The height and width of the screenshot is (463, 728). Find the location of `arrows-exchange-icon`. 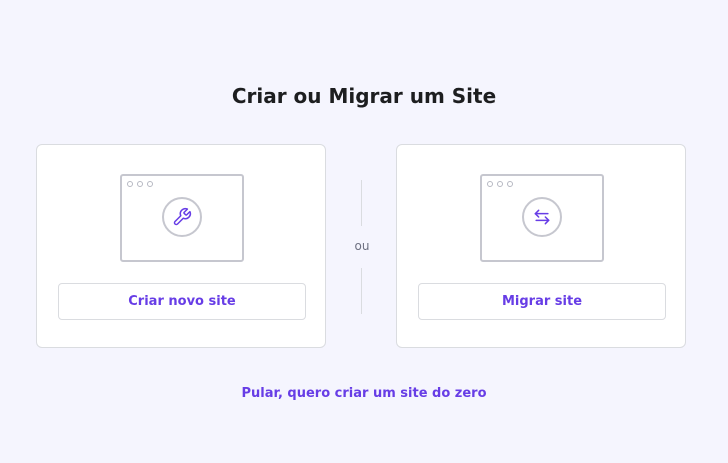

arrows-exchange-icon is located at coordinates (542, 217).